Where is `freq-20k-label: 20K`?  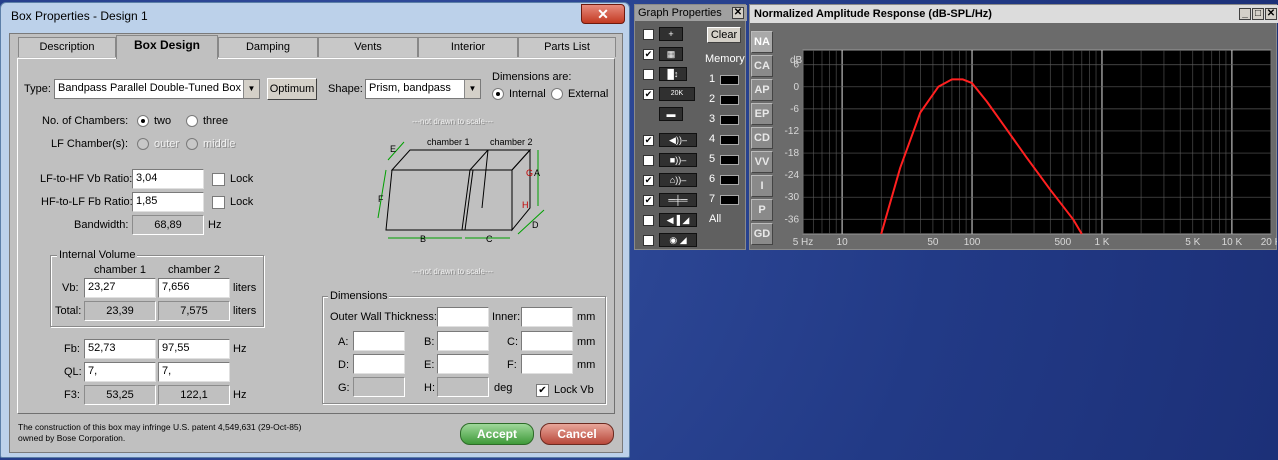 freq-20k-label: 20K is located at coordinates (677, 93).